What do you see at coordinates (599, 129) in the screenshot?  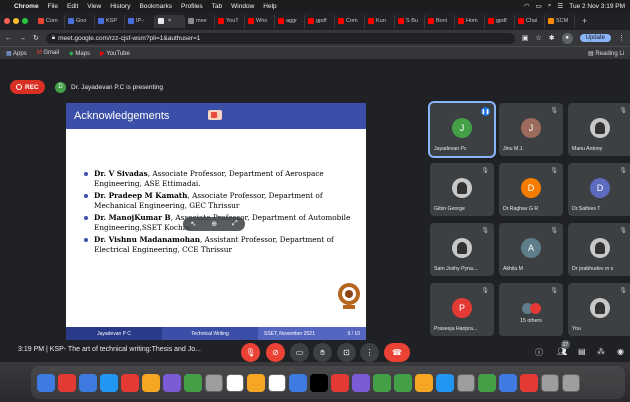 I see `participant-tile: 🎙︎ Manu Antony` at bounding box center [599, 129].